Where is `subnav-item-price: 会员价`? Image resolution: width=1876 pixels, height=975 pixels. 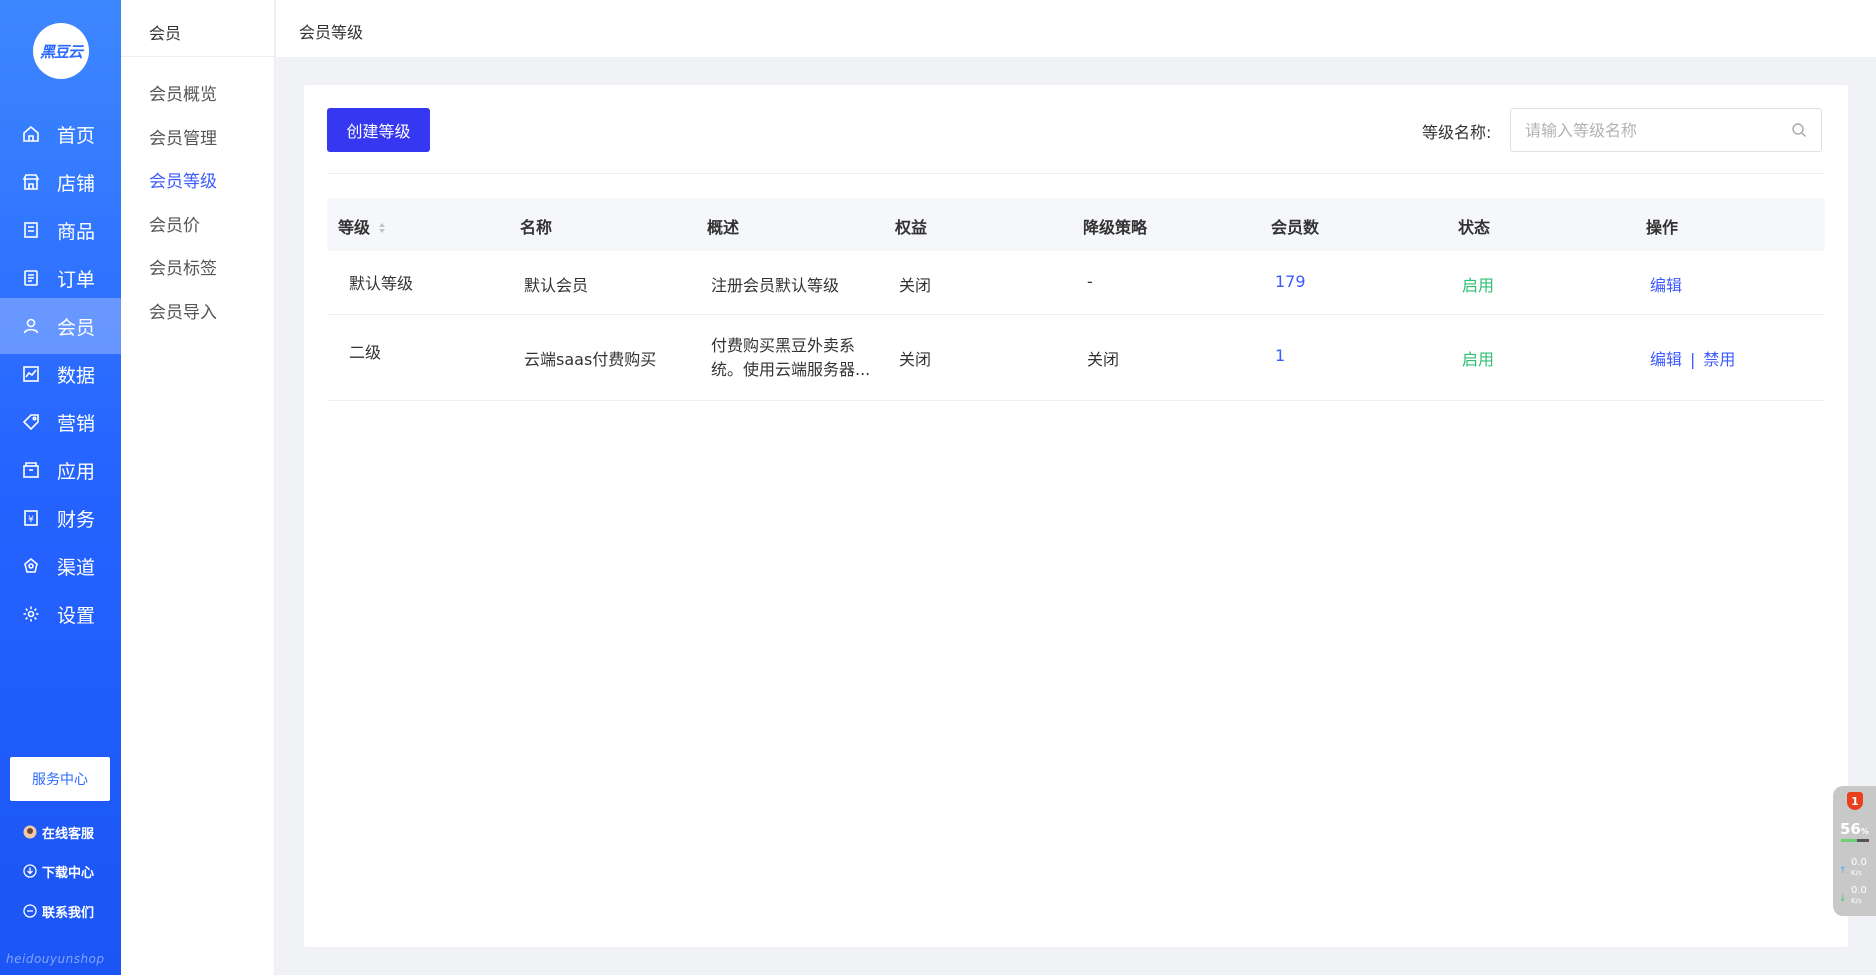 subnav-item-price: 会员价 is located at coordinates (174, 223).